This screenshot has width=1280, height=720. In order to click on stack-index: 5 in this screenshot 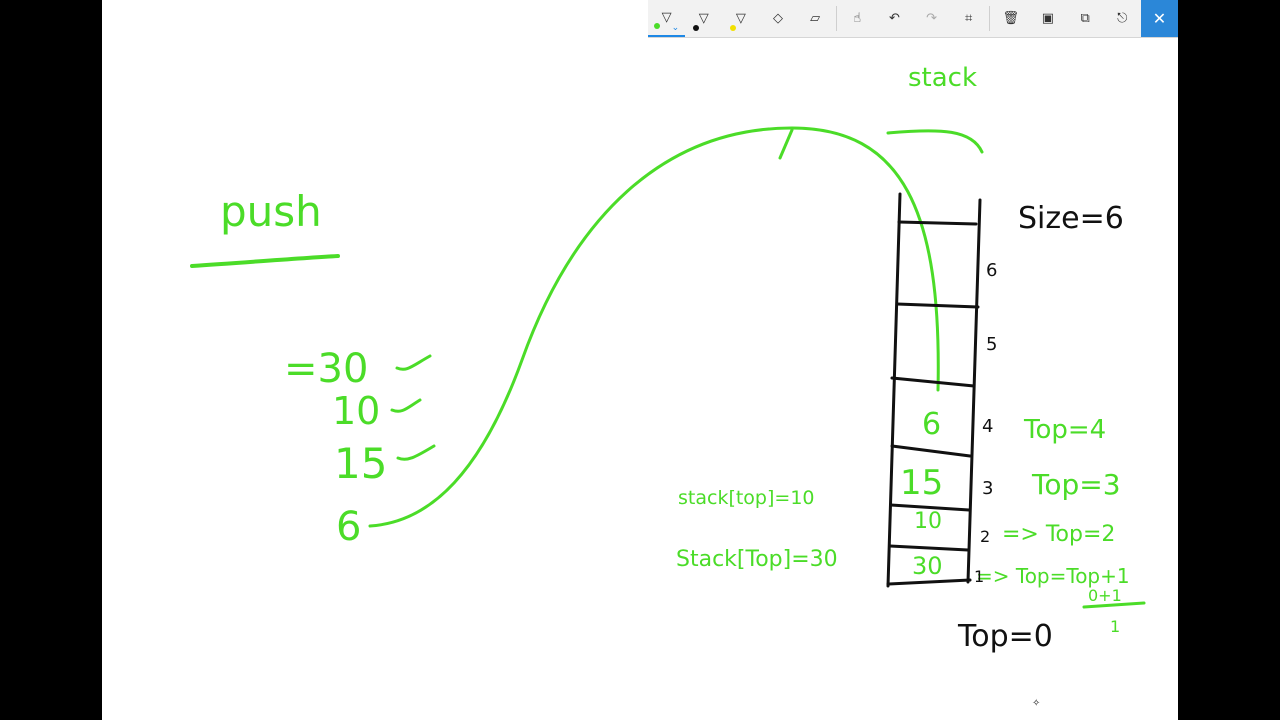, I will do `click(991, 344)`.